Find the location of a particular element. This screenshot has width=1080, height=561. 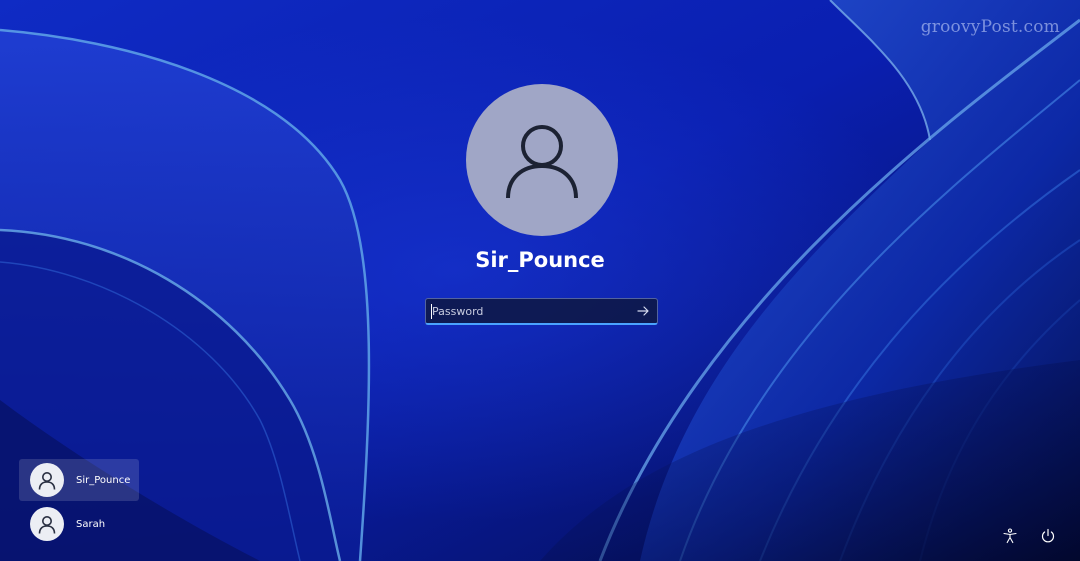

power-button is located at coordinates (1048, 536).